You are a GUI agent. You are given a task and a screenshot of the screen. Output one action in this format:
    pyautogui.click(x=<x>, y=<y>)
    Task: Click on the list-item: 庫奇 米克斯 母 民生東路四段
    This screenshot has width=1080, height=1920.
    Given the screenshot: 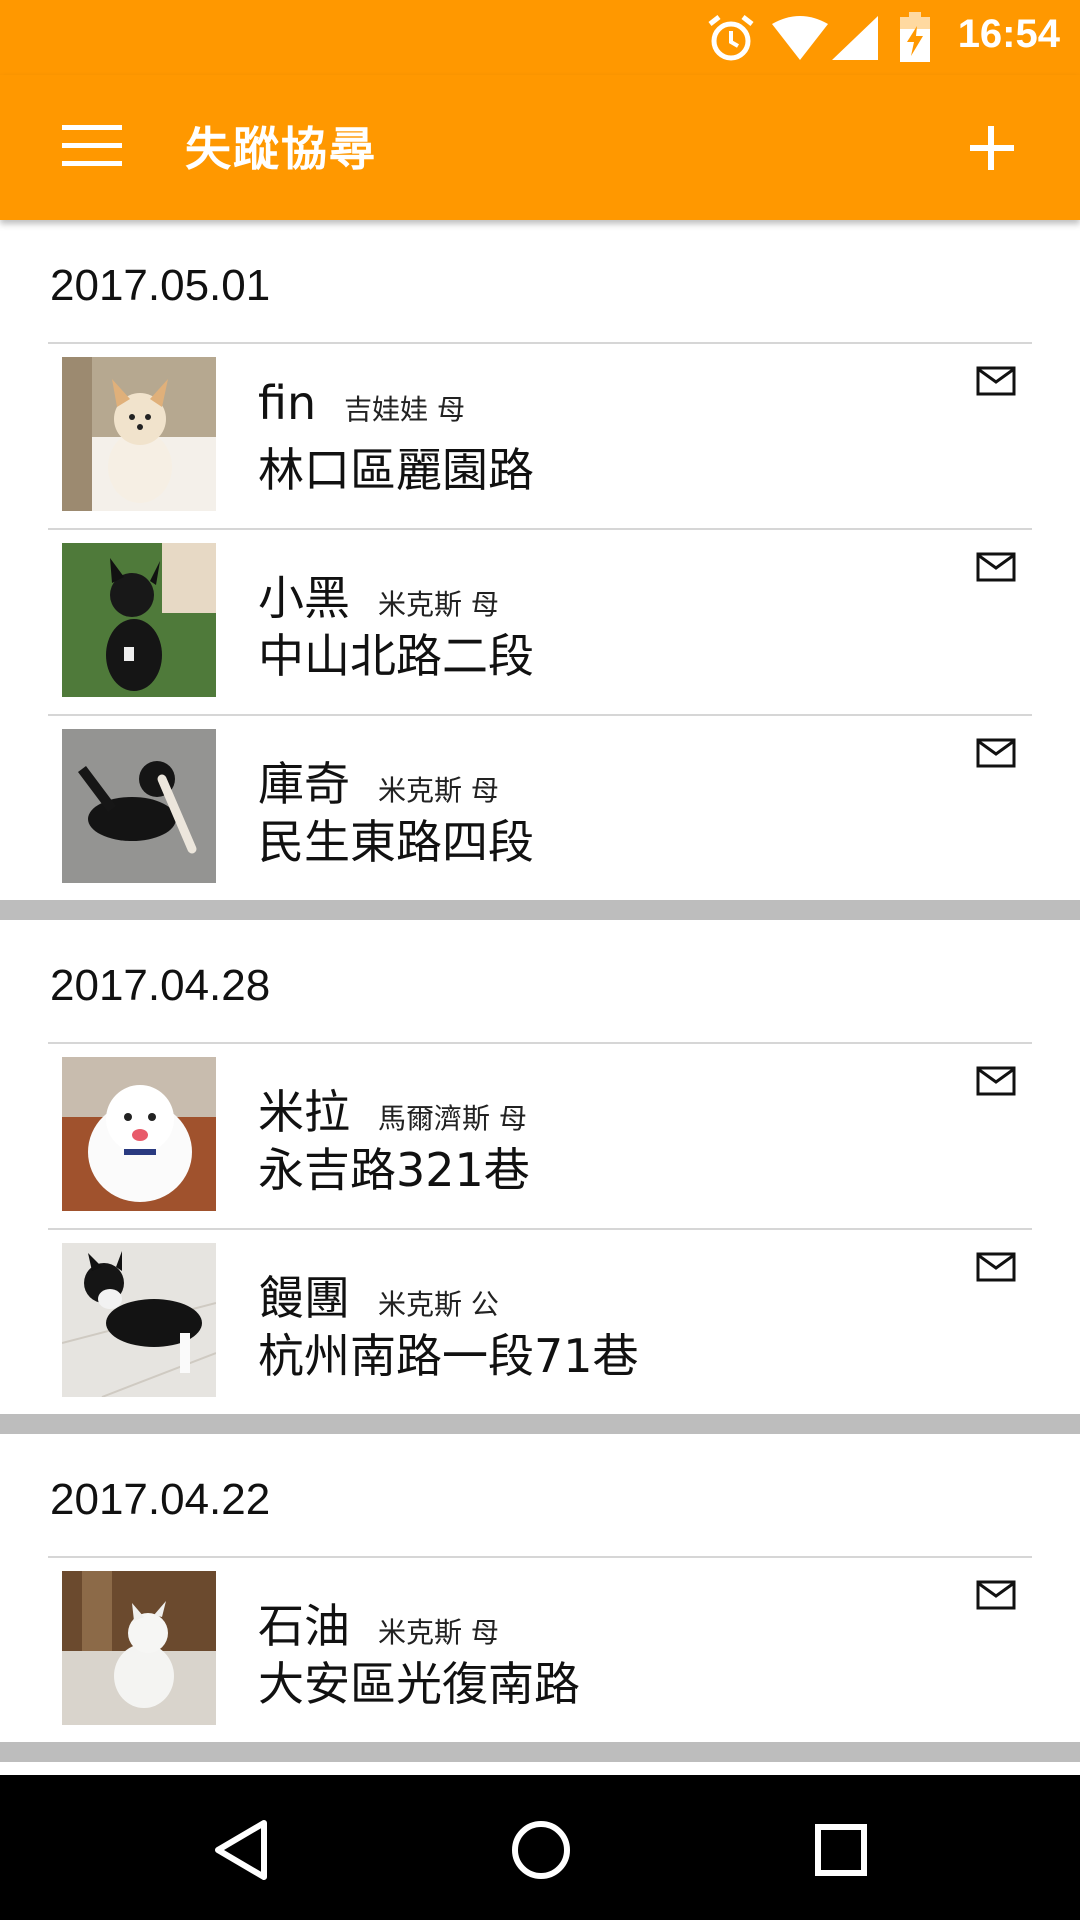 What is the action you would take?
    pyautogui.click(x=540, y=807)
    